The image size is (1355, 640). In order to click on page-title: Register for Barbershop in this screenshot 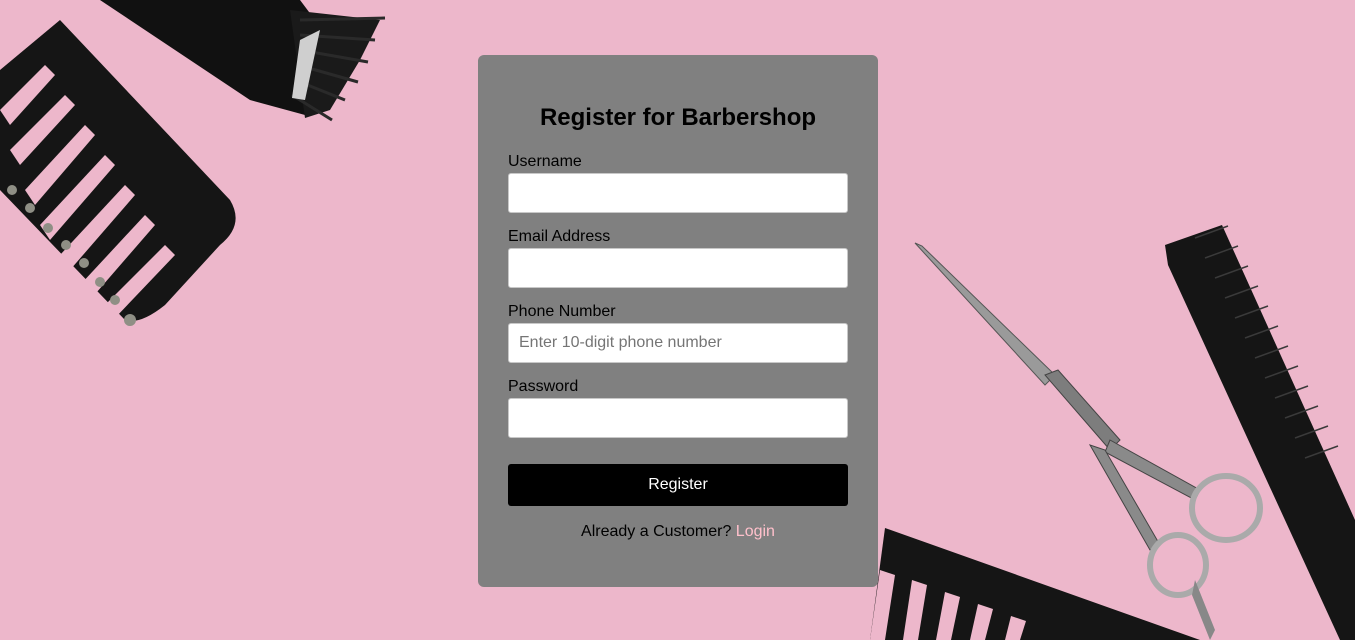, I will do `click(678, 117)`.